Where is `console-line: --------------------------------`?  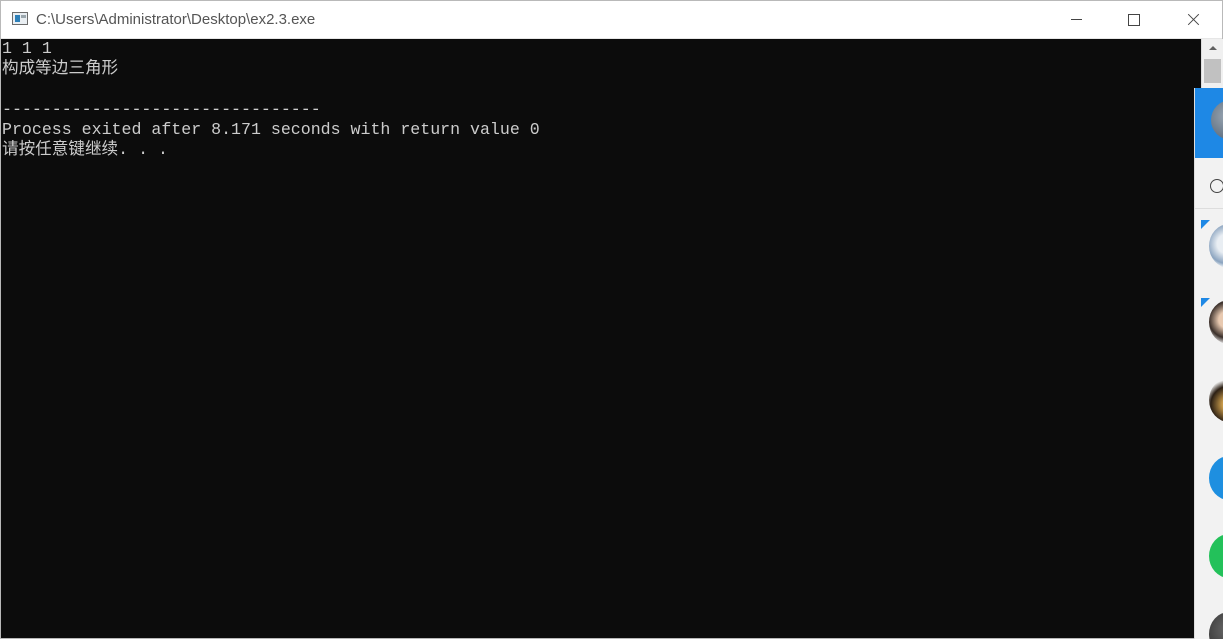 console-line: -------------------------------- is located at coordinates (161, 109).